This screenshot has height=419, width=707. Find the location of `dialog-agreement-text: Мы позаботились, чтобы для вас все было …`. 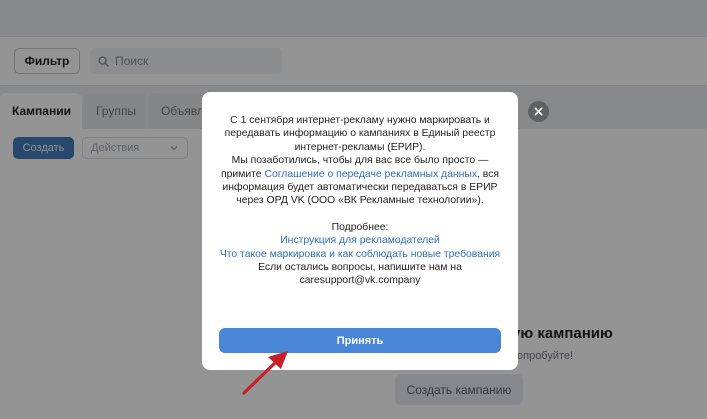

dialog-agreement-text: Мы позаботились, чтобы для вас все было … is located at coordinates (360, 181).